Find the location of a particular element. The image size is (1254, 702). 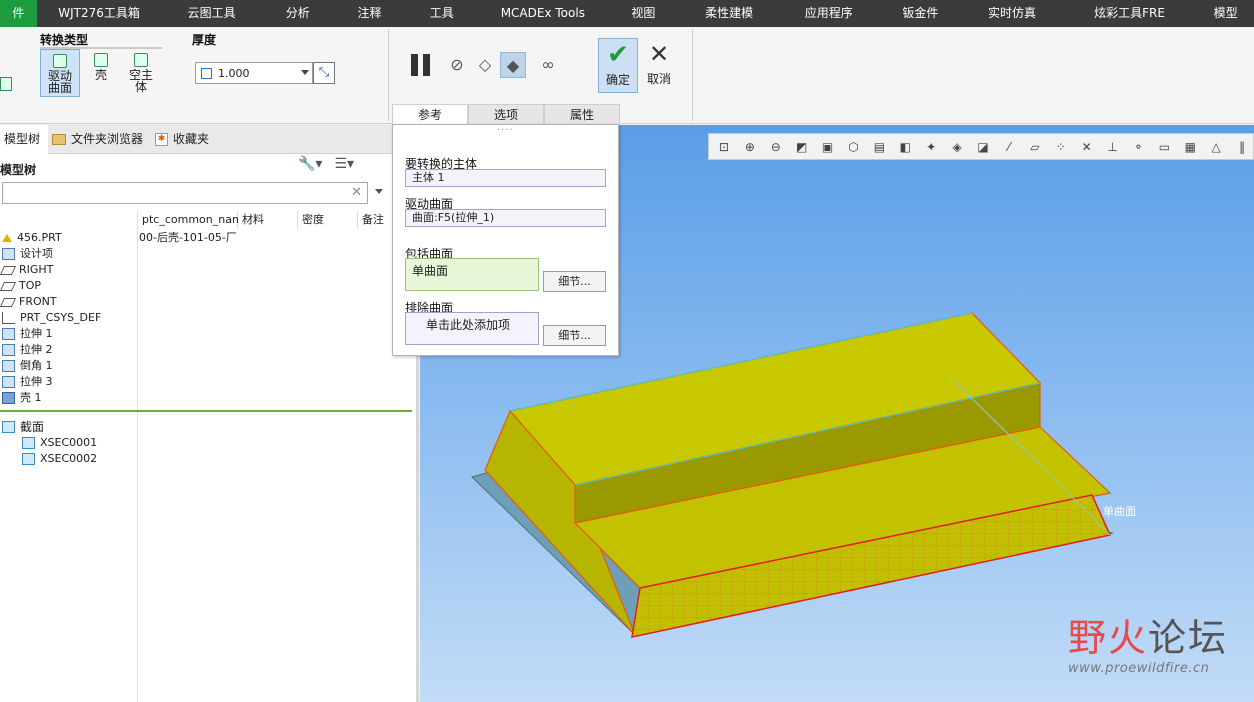

zoom-out-icon: ⊖ is located at coordinates (776, 147).